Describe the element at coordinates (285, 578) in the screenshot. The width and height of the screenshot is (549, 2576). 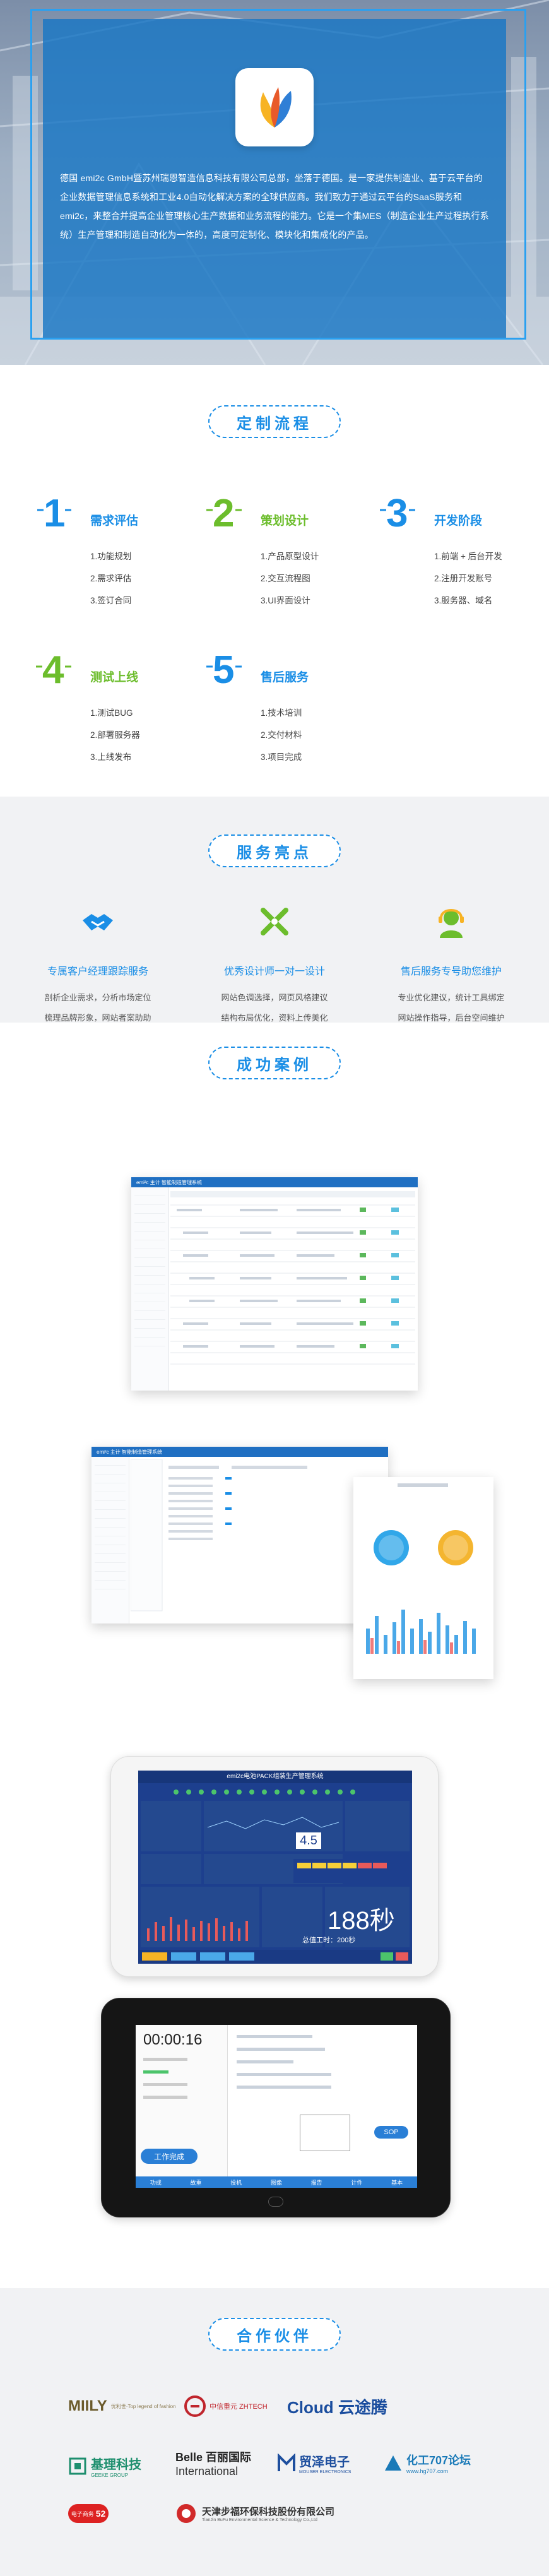
I see `step-item: 2.交互流程图` at that location.